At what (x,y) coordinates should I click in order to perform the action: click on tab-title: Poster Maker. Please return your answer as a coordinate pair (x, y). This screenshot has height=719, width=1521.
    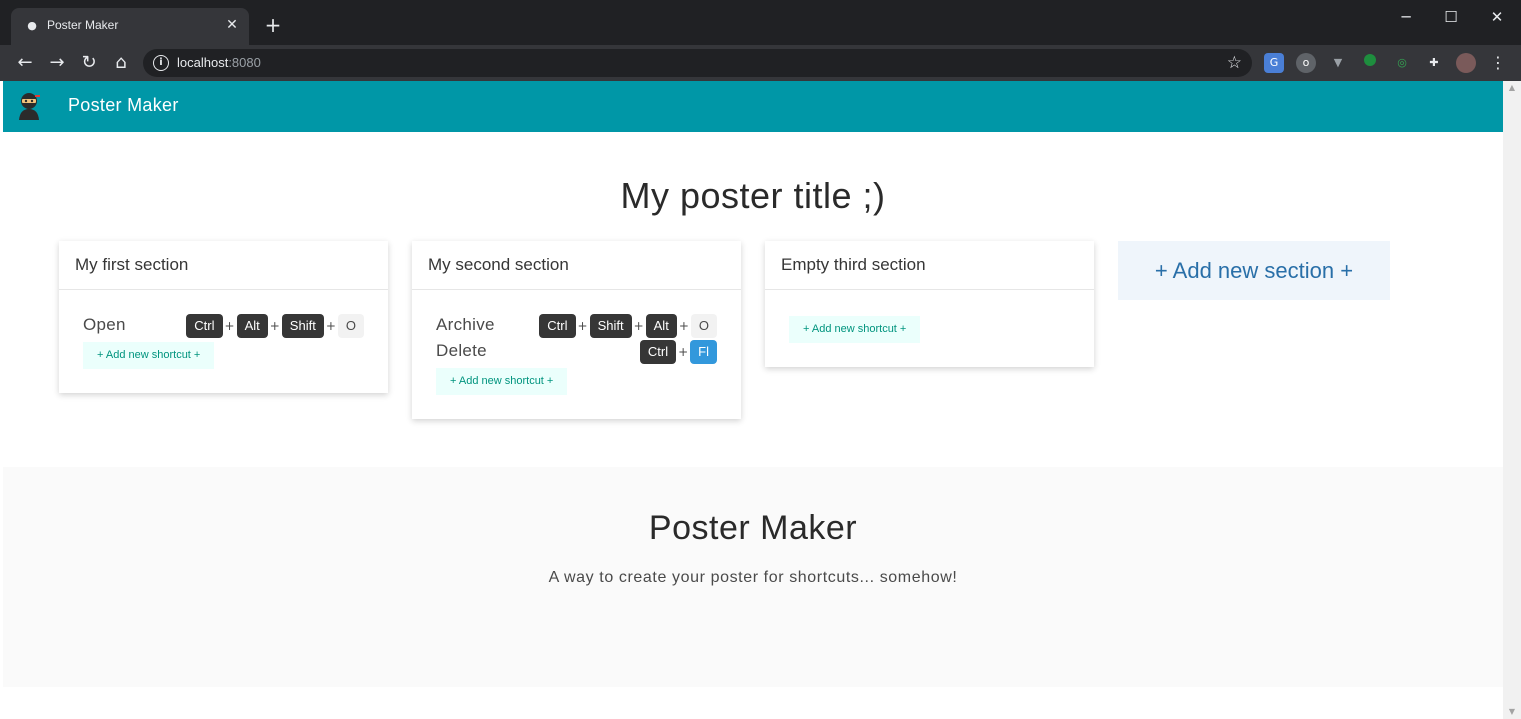
    Looking at the image, I should click on (83, 25).